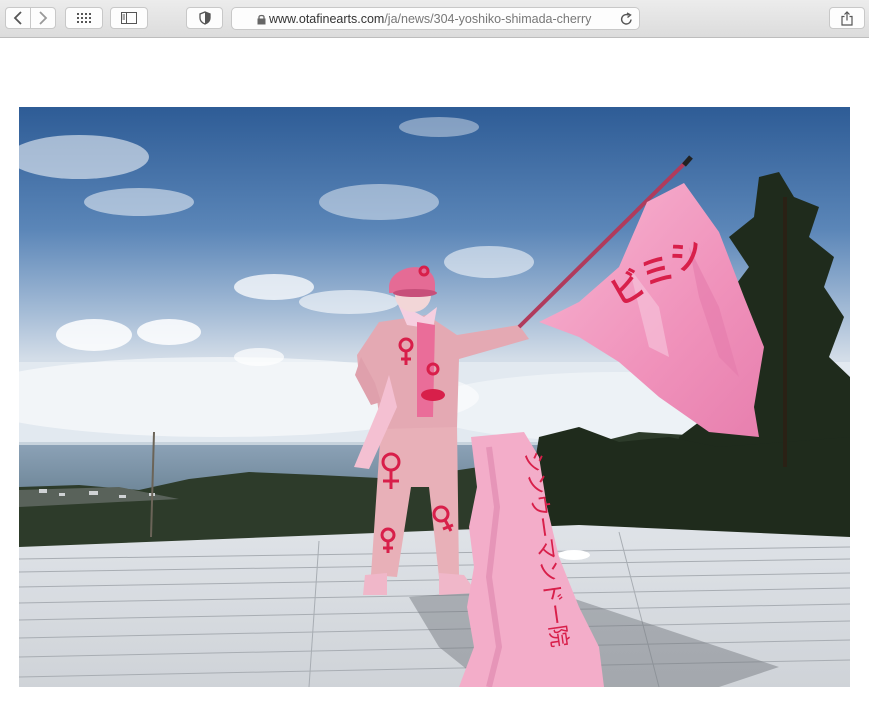 The image size is (869, 703). I want to click on privacy-report-button, so click(204, 18).